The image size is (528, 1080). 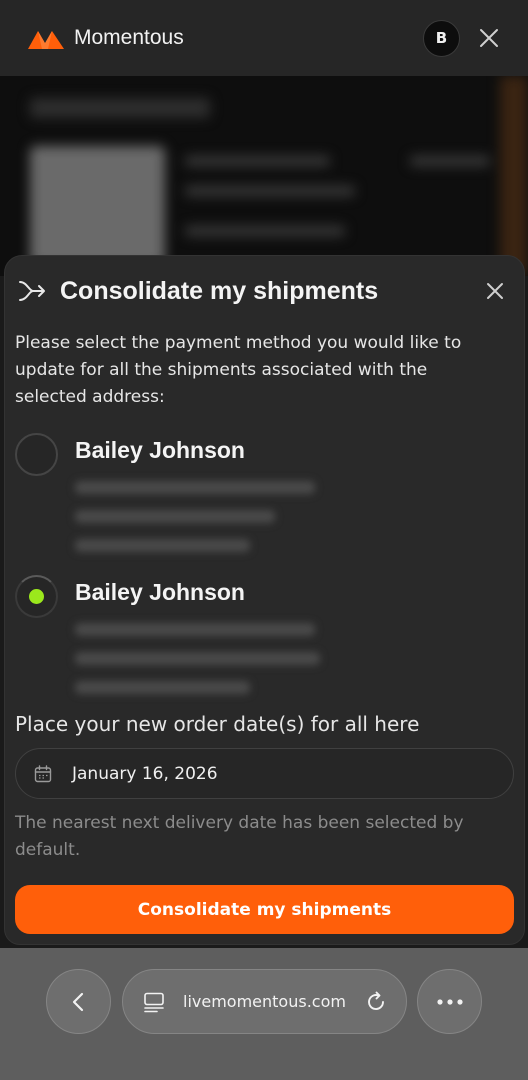 What do you see at coordinates (154, 1002) in the screenshot?
I see `tabs-icon` at bounding box center [154, 1002].